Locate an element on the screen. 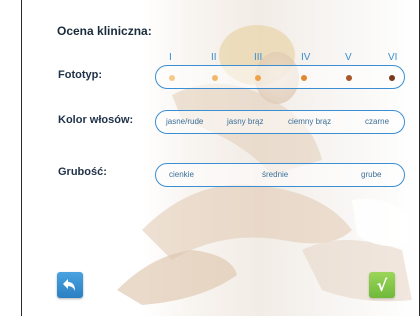 This screenshot has width=420, height=316. thickness-option-thick: grube is located at coordinates (371, 174).